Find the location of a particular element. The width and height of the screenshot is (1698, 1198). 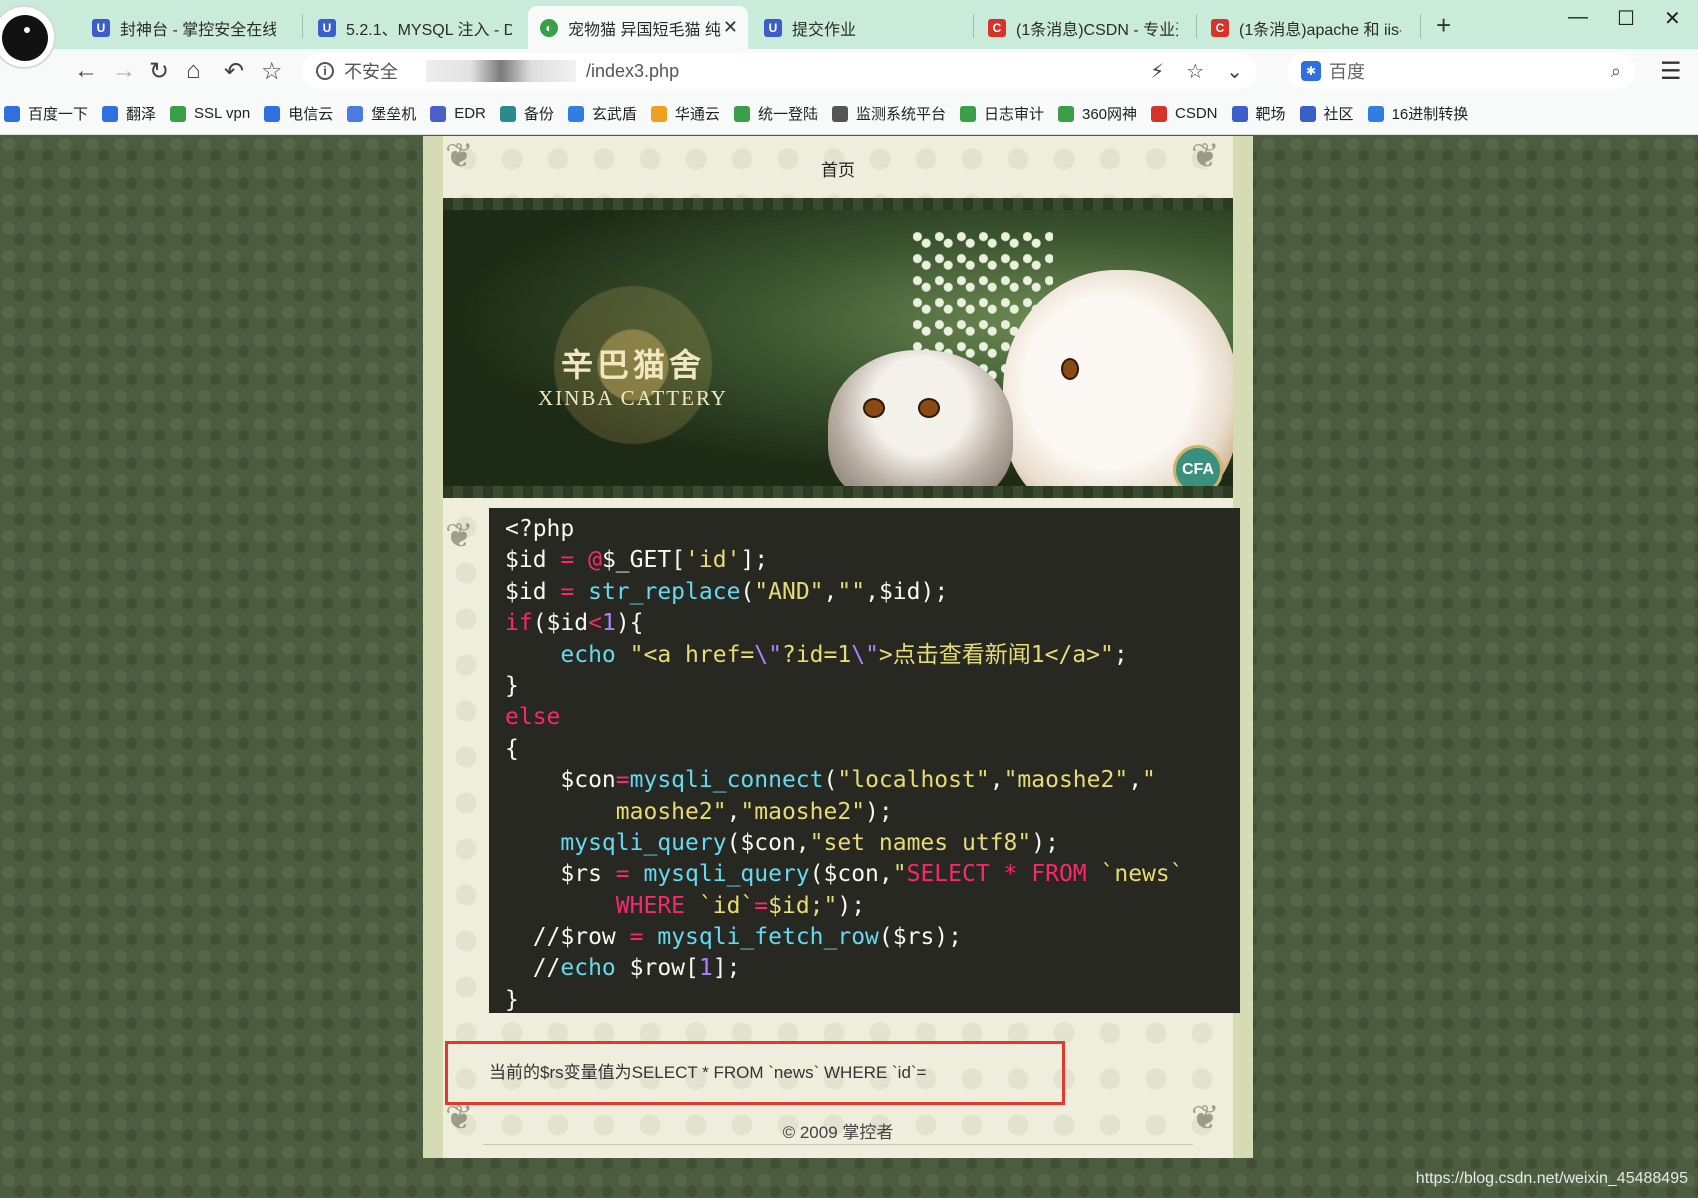

bookmark-item: 玄武盾 is located at coordinates (602, 113).